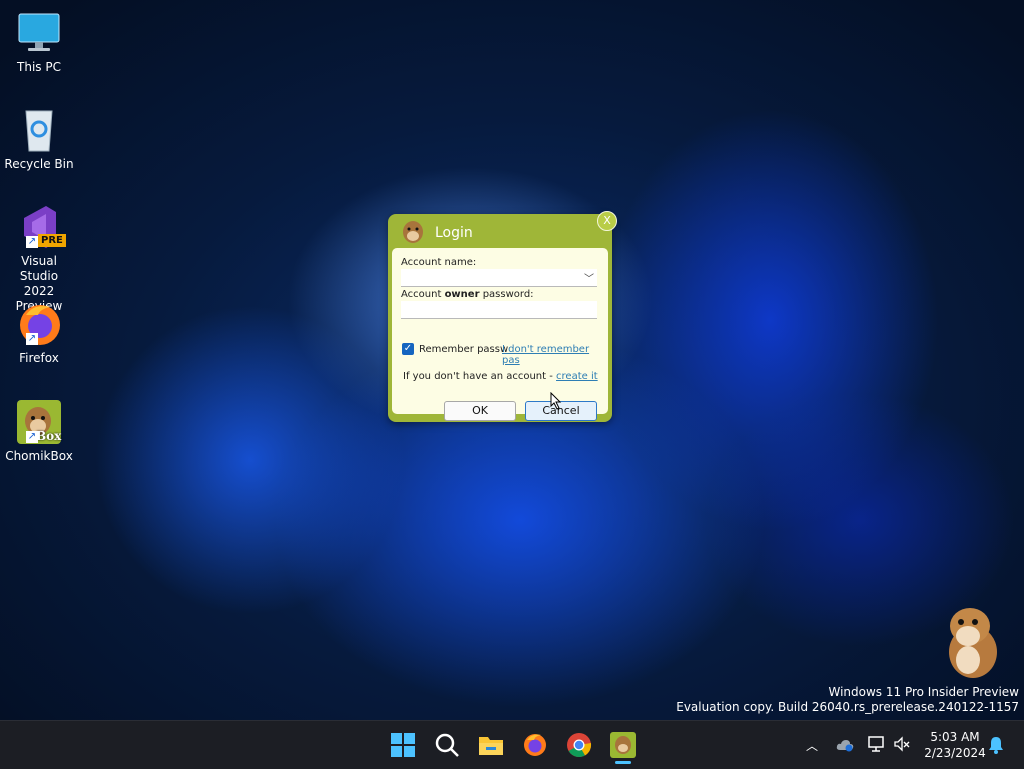 Image resolution: width=1024 pixels, height=769 pixels. I want to click on desktop-icon-label: ChomikBox, so click(39, 456).